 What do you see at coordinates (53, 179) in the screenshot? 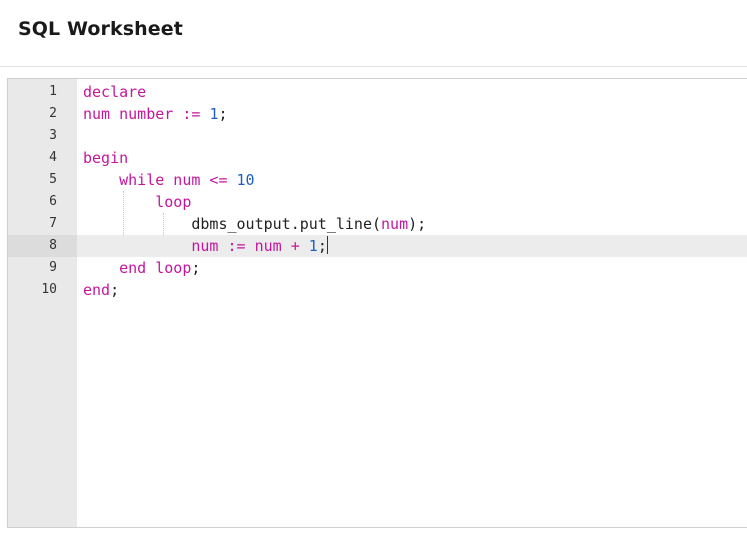
I see `line-number: 5` at bounding box center [53, 179].